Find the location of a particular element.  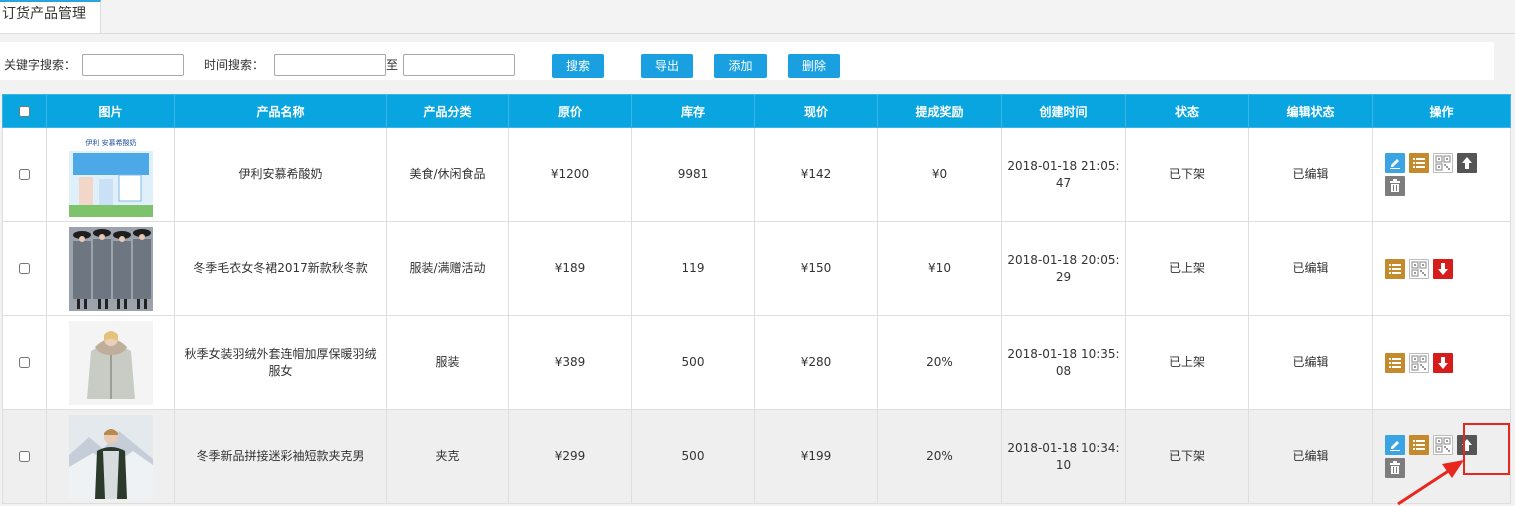

current-price: ¥199 is located at coordinates (816, 456).